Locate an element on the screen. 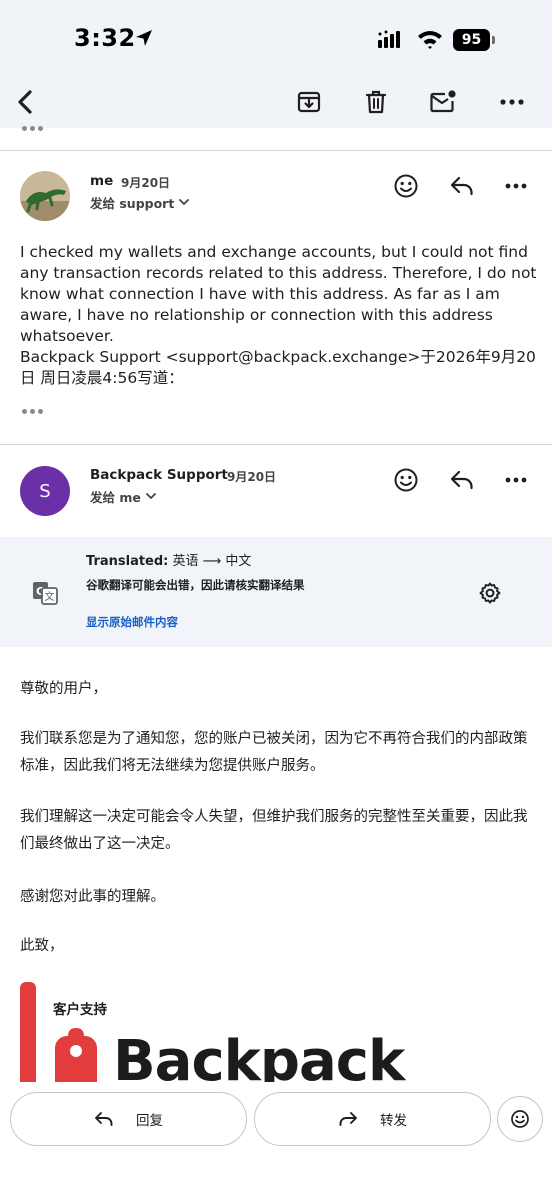 The height and width of the screenshot is (1199, 552). recipient-label: 发给 me is located at coordinates (115, 497).